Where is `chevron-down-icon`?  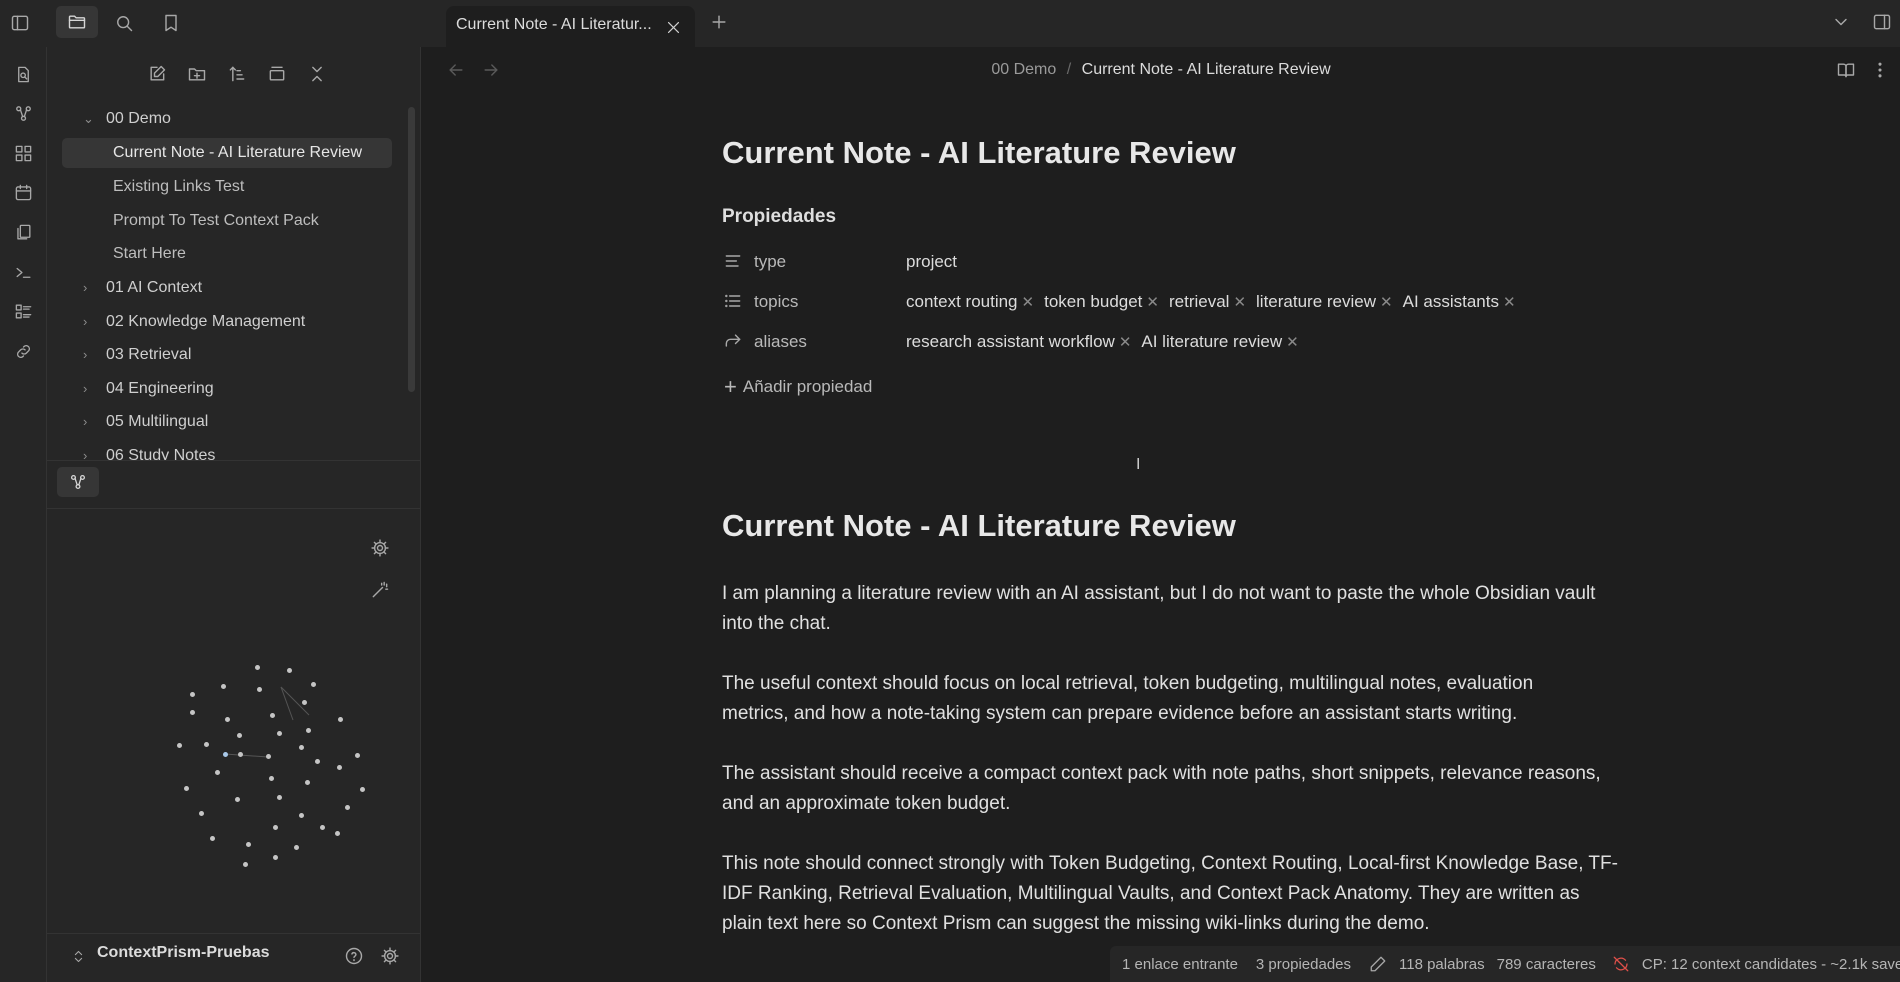
chevron-down-icon is located at coordinates (1841, 22).